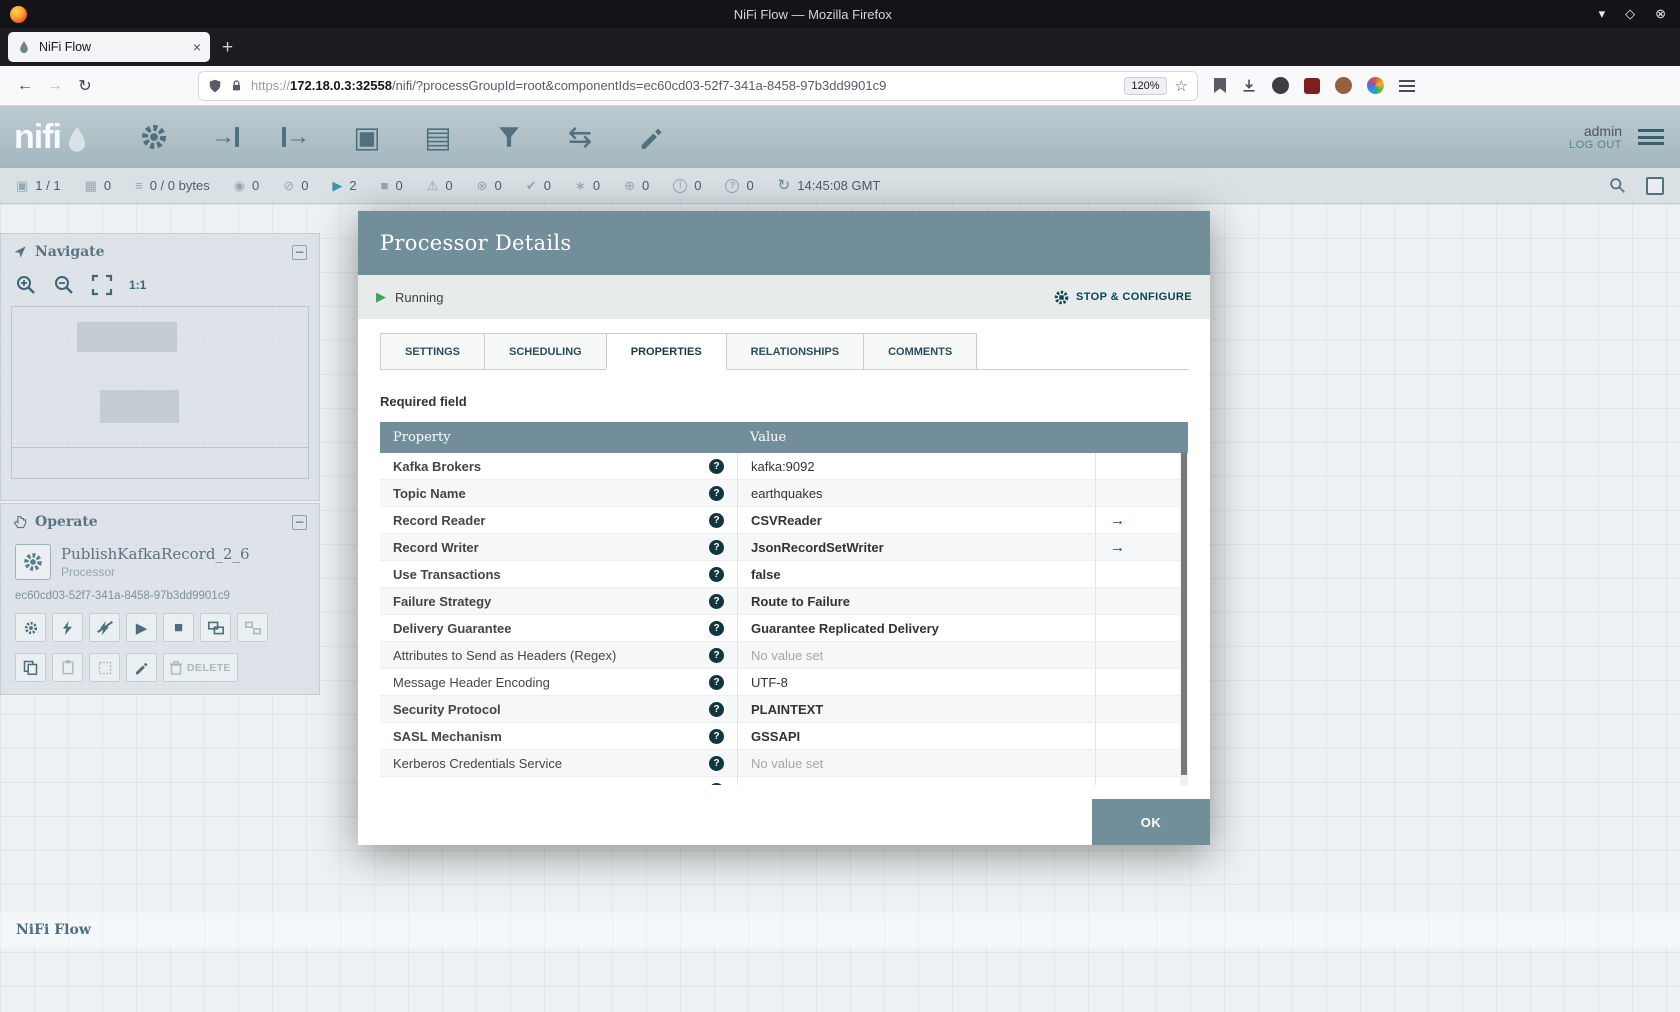 The image size is (1680, 1012). What do you see at coordinates (1651, 137) in the screenshot?
I see `nifi-global-menu-icon` at bounding box center [1651, 137].